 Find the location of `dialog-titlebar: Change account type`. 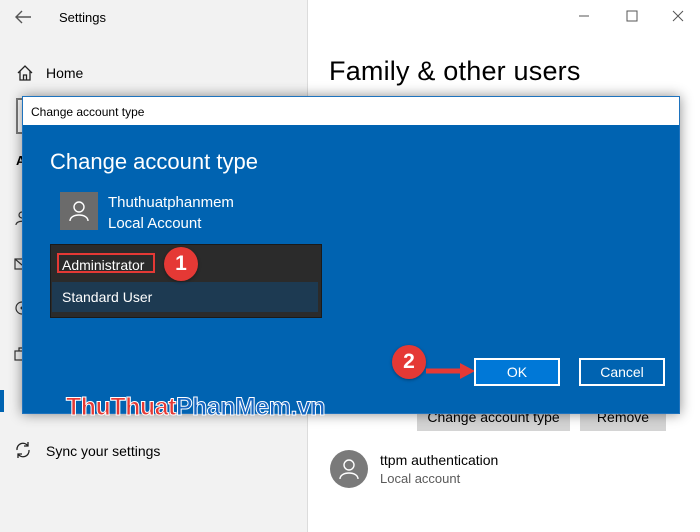

dialog-titlebar: Change account type is located at coordinates (351, 111).